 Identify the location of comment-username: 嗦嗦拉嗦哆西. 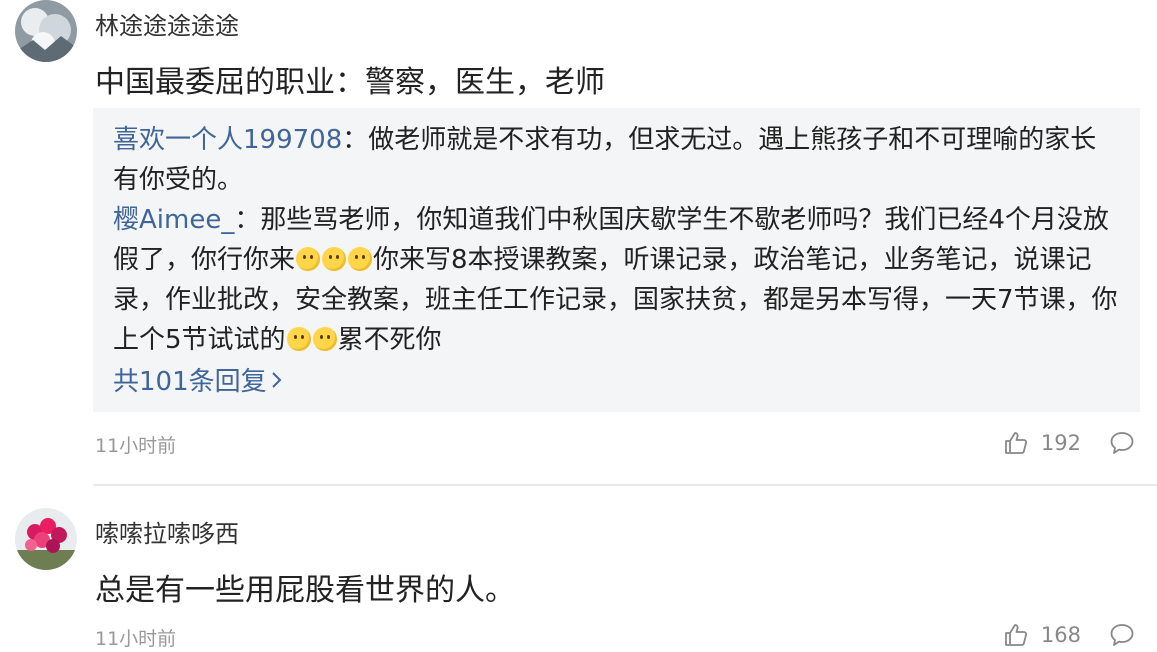
(167, 531).